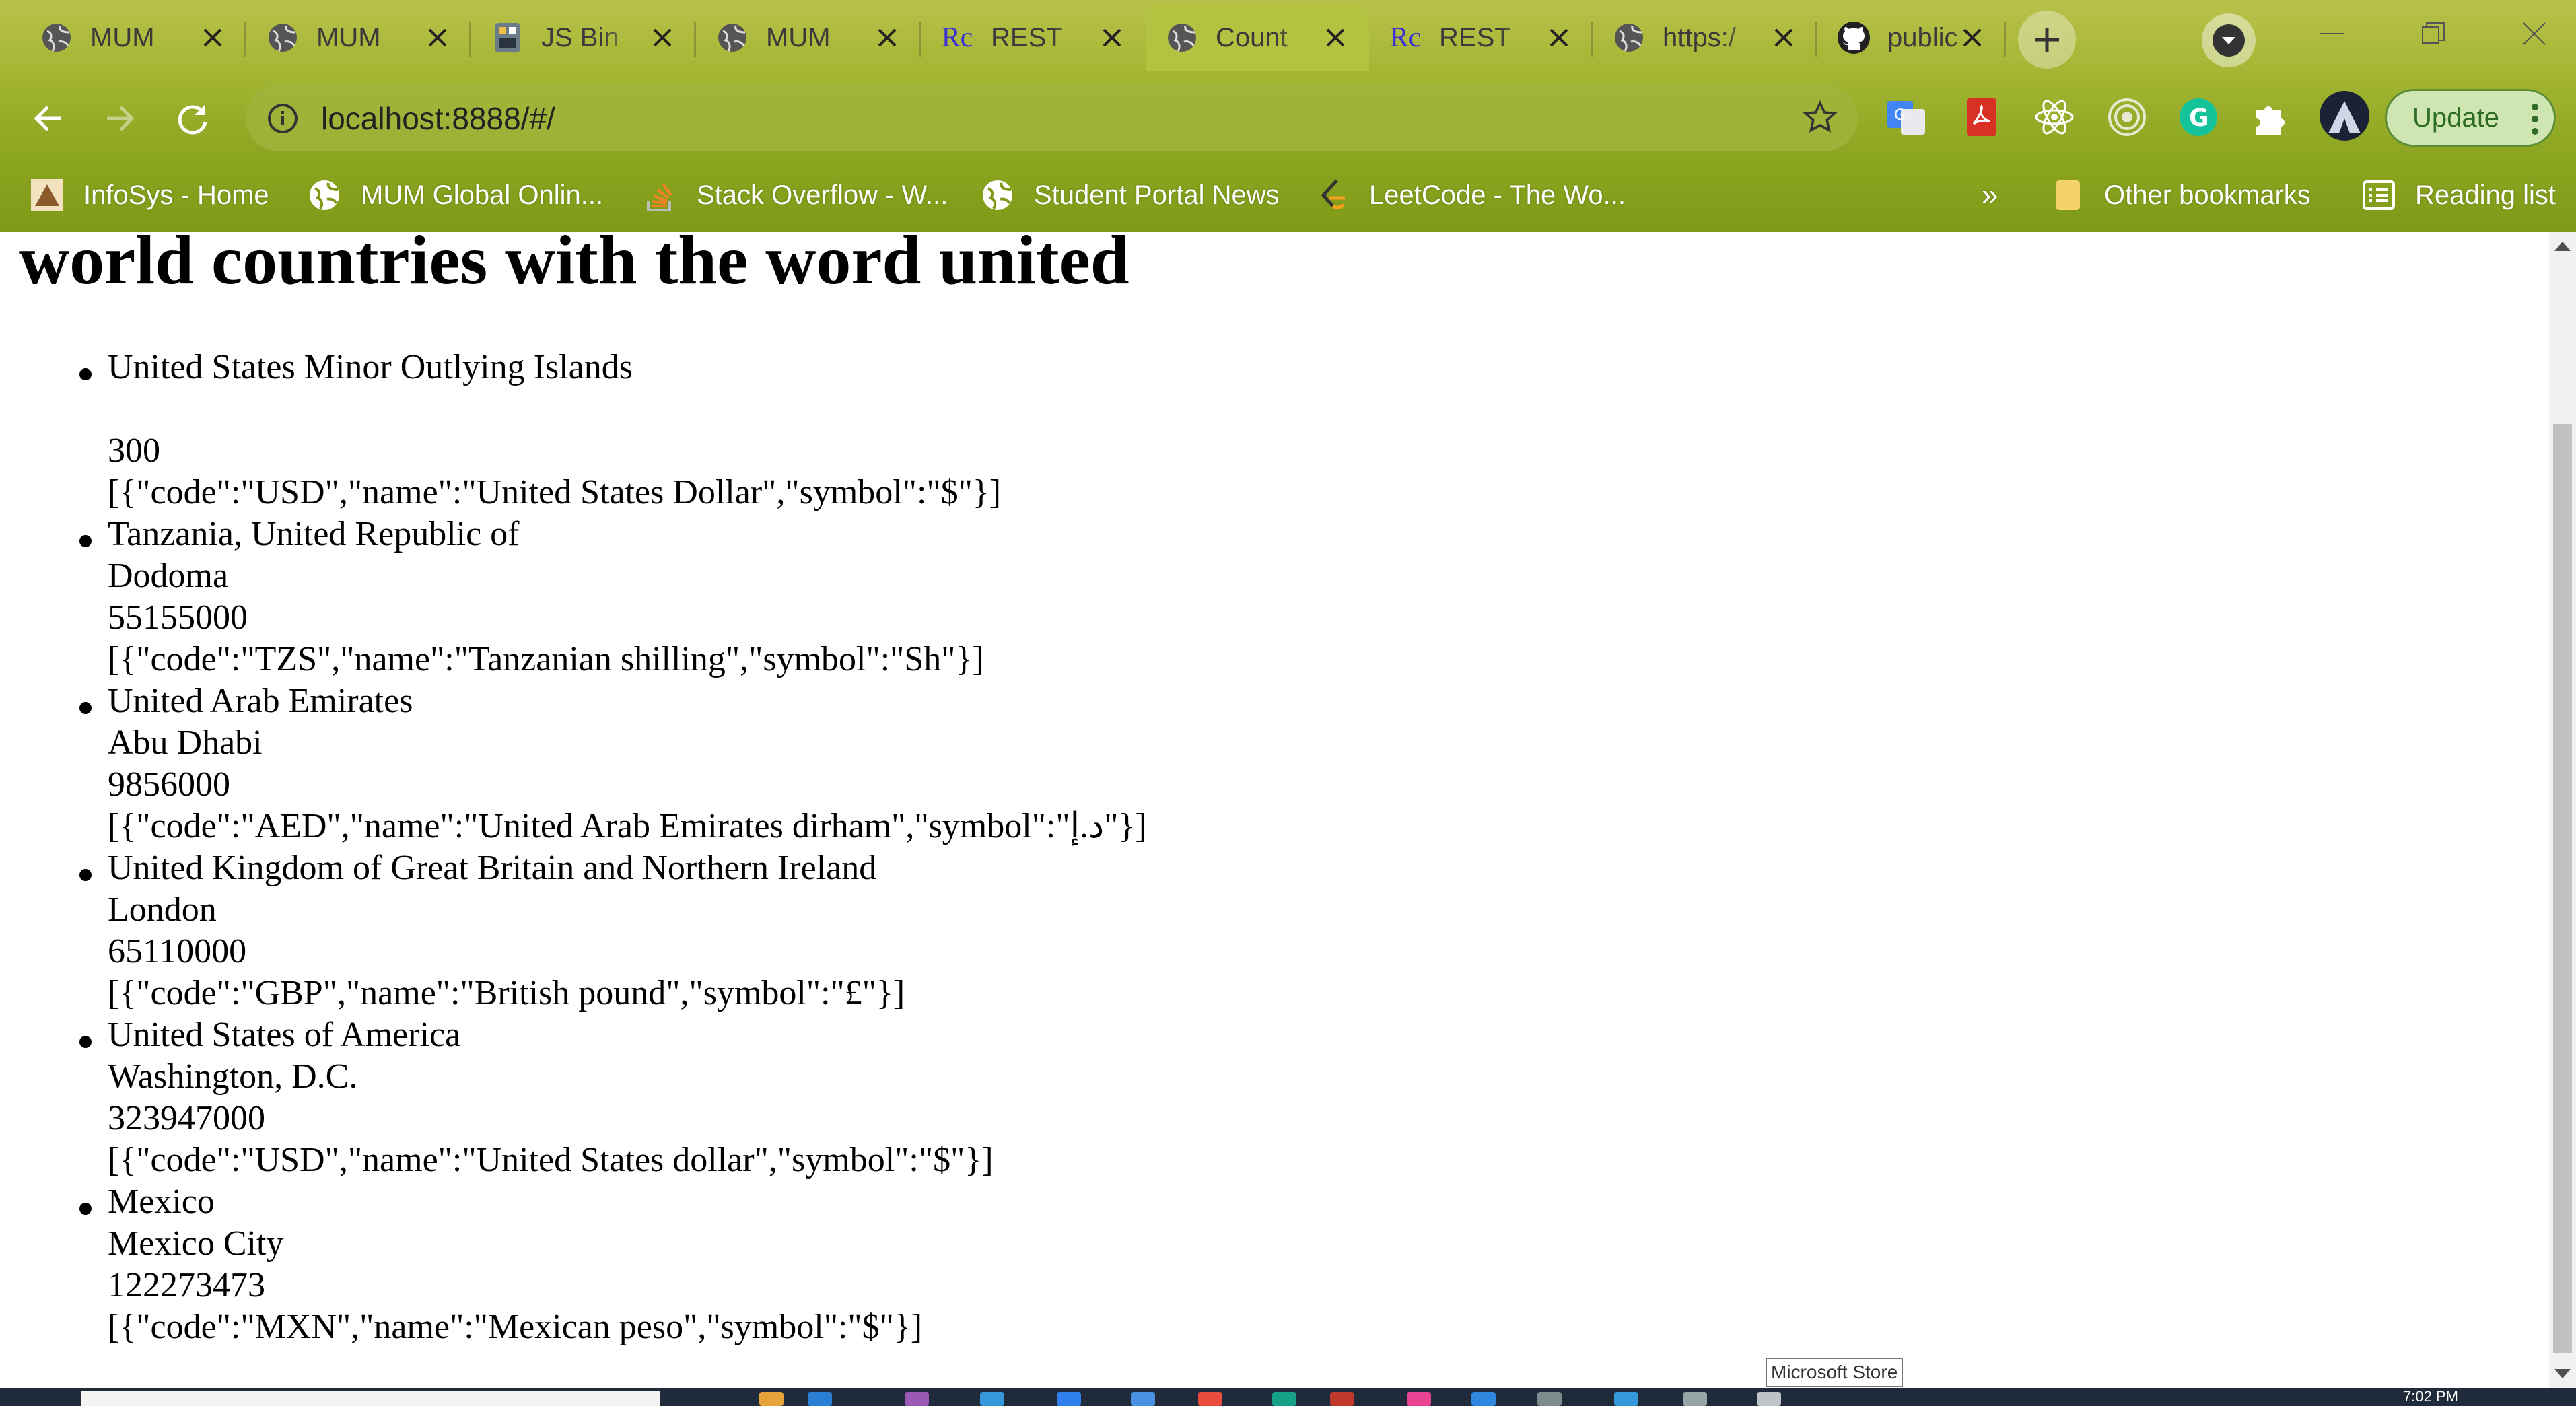 This screenshot has width=2576, height=1406. I want to click on info-icon, so click(282, 119).